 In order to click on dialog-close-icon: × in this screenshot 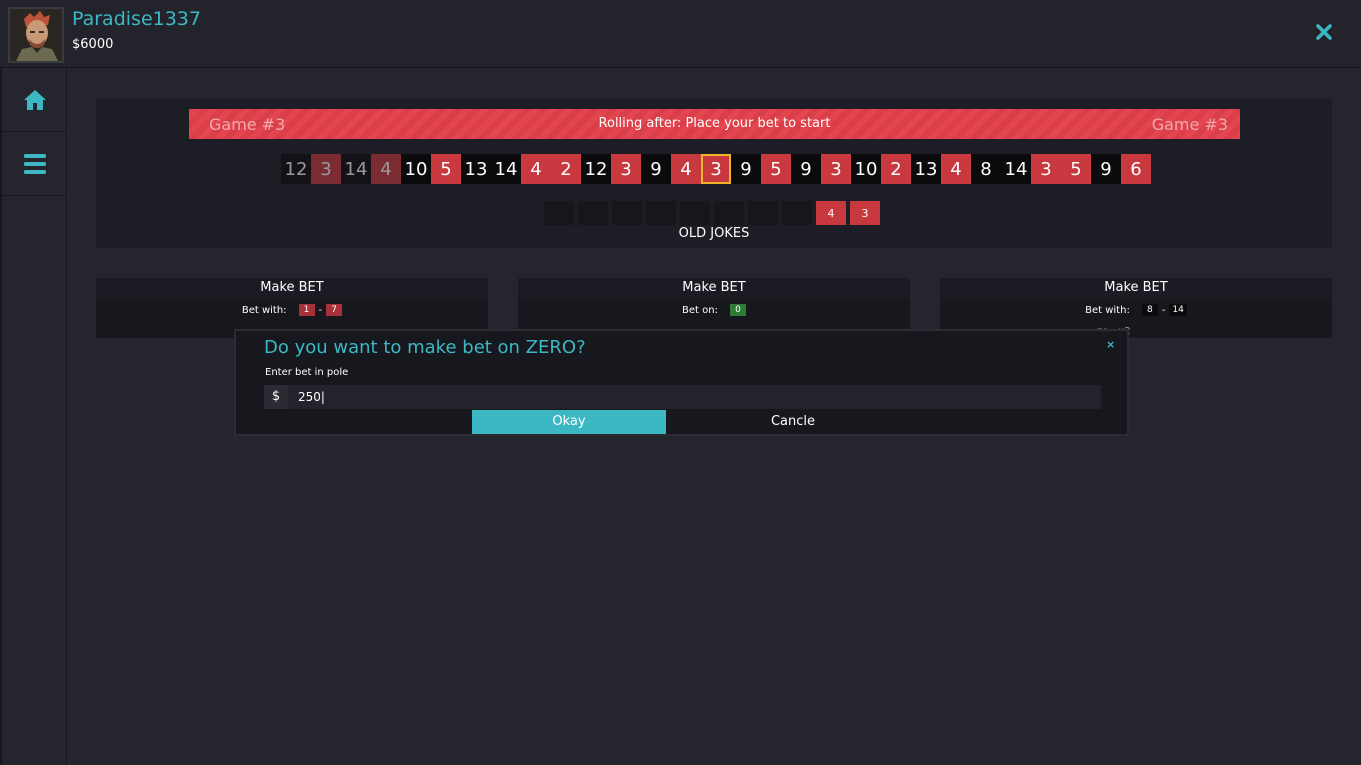, I will do `click(1110, 344)`.